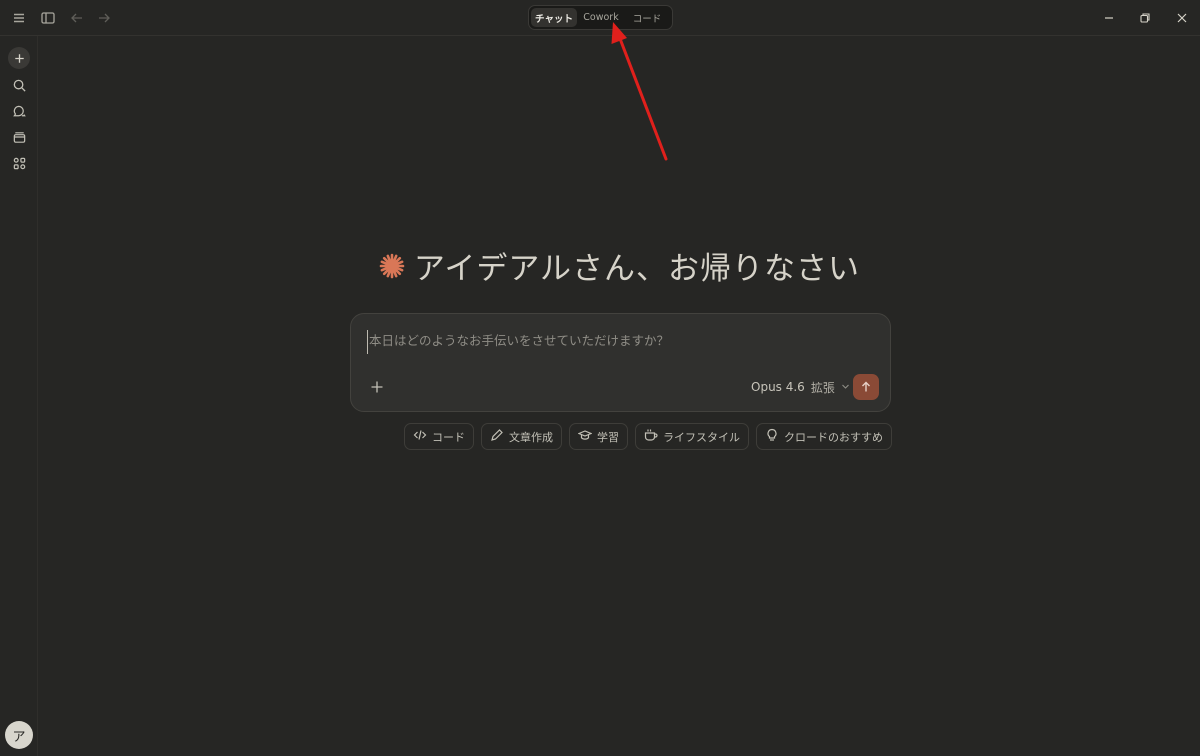 The width and height of the screenshot is (1200, 756). I want to click on arrow-left-icon, so click(77, 18).